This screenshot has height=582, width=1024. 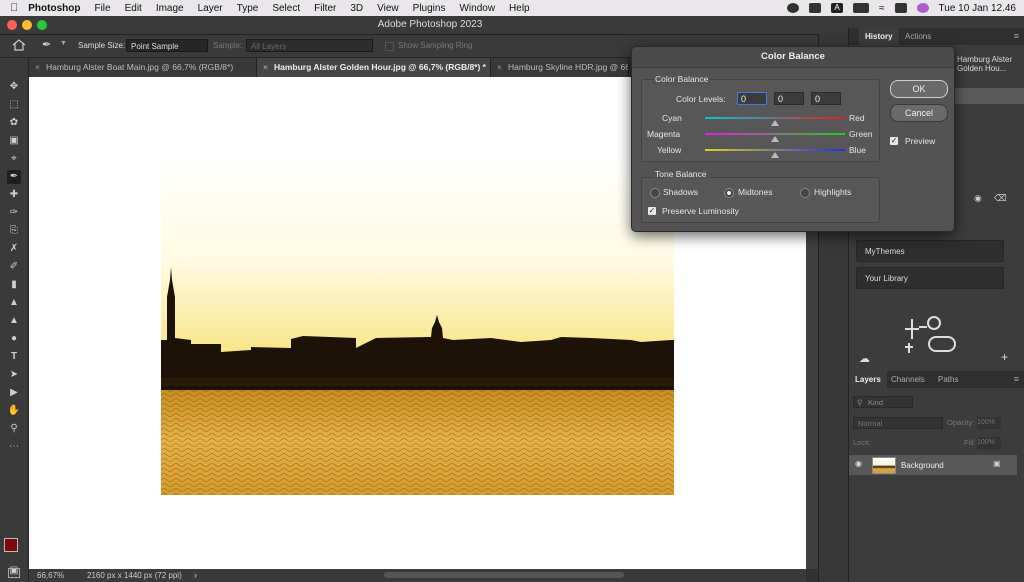 What do you see at coordinates (775, 118) in the screenshot?
I see `cyan-red-slider` at bounding box center [775, 118].